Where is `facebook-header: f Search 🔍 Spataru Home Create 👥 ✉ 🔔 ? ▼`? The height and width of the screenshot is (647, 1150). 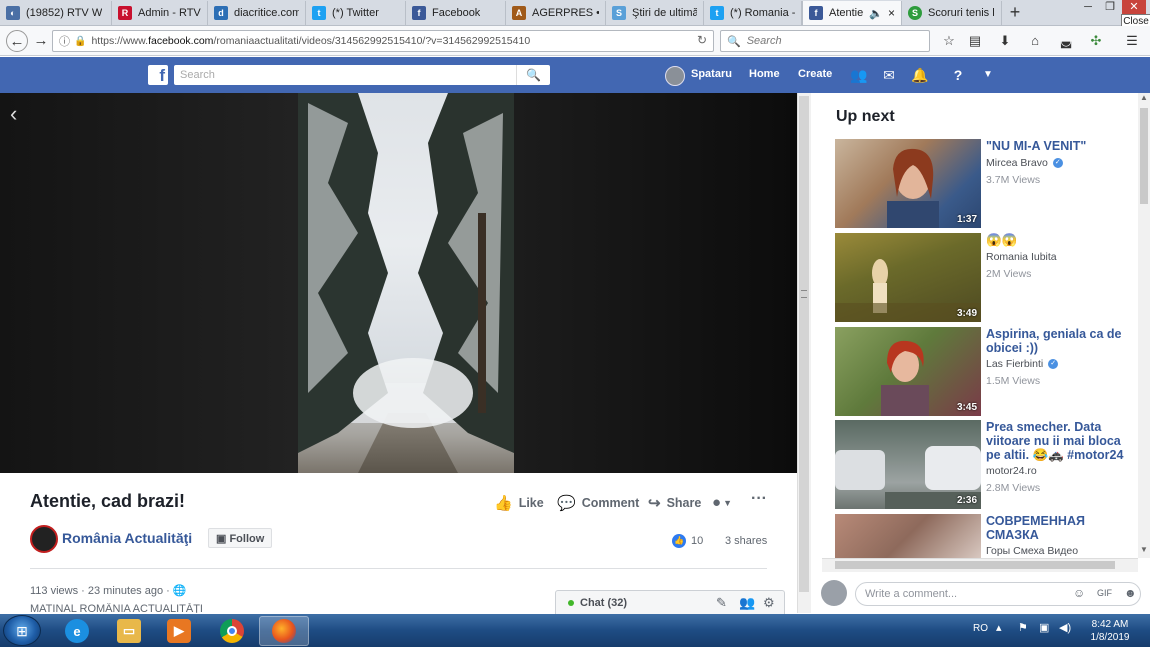
facebook-header: f Search 🔍 Spataru Home Create 👥 ✉ 🔔 ? ▼ is located at coordinates (575, 75).